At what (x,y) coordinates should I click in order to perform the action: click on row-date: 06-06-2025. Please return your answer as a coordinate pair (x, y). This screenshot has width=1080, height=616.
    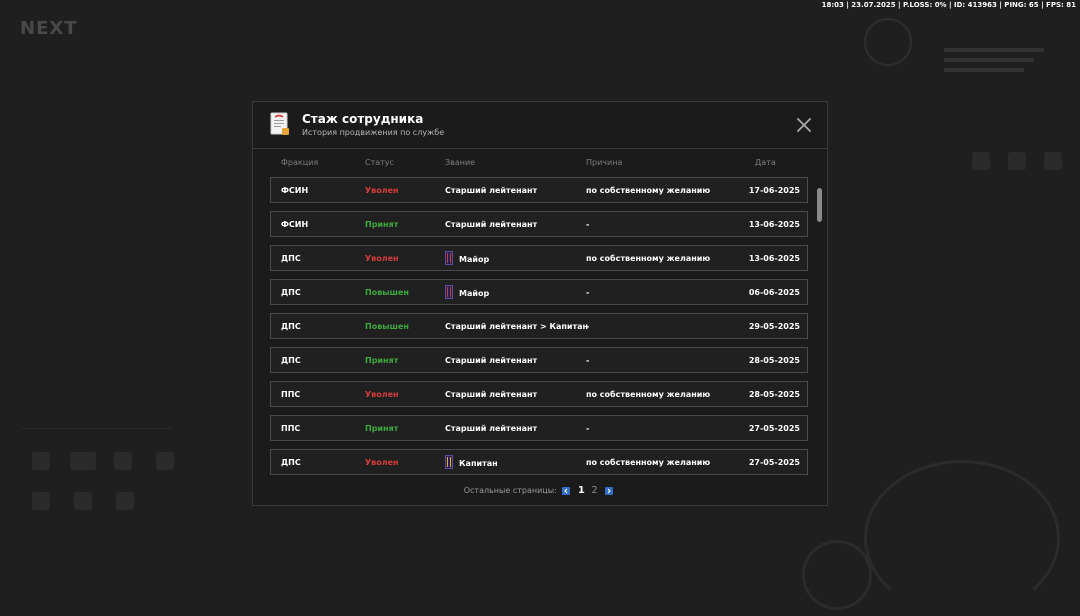
    Looking at the image, I should click on (774, 293).